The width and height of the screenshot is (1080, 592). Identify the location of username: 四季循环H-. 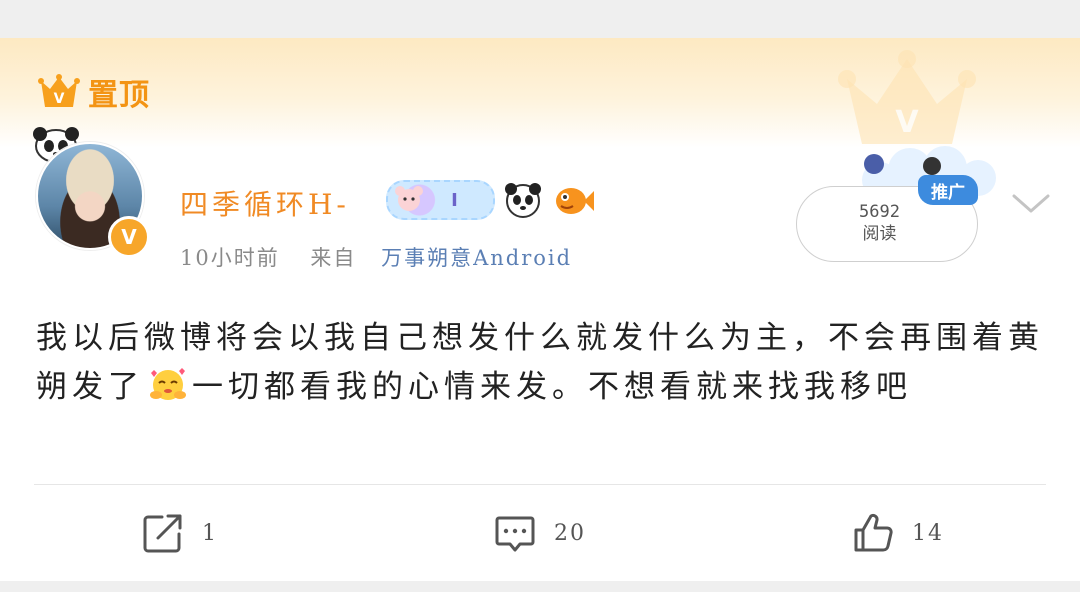
(265, 203).